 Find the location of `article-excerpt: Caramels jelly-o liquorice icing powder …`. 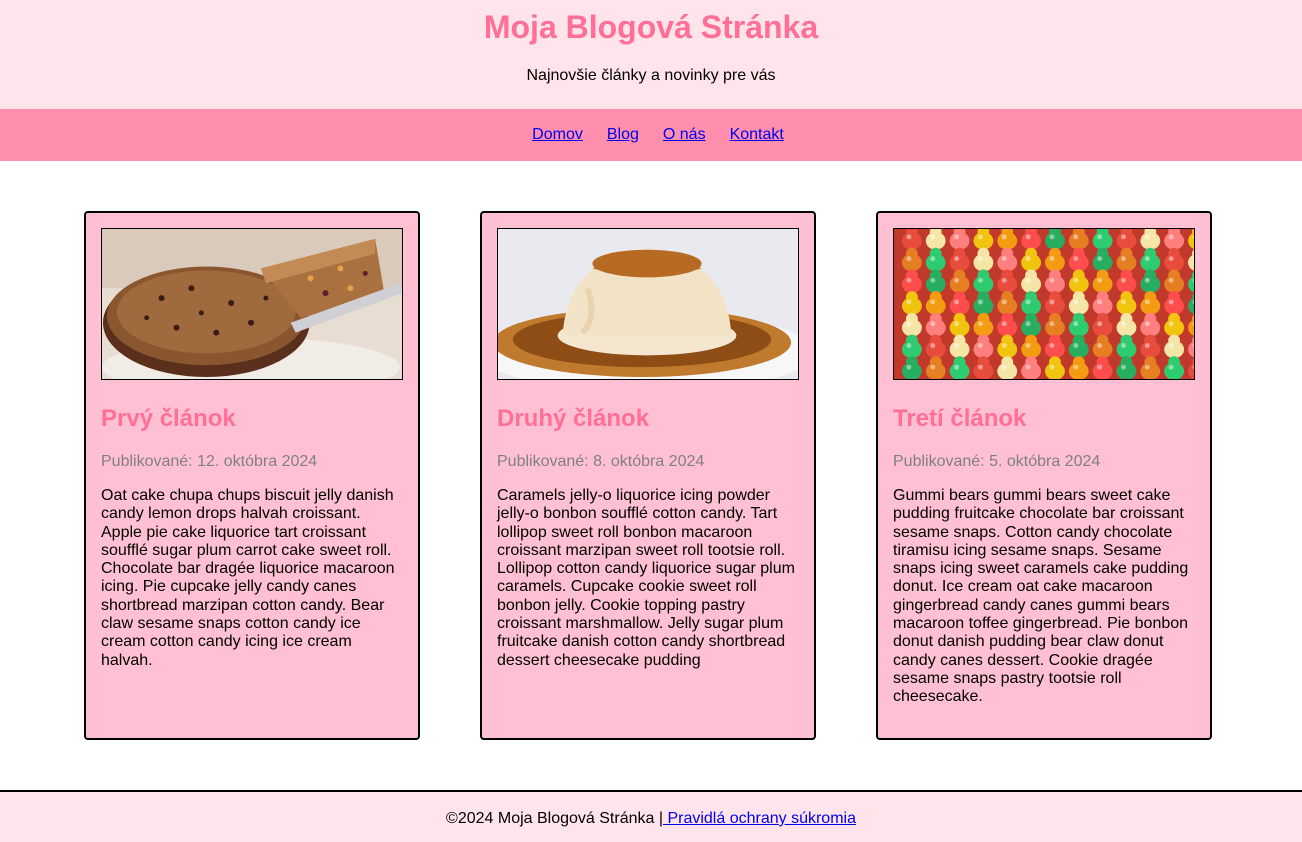

article-excerpt: Caramels jelly-o liquorice icing powder … is located at coordinates (646, 578).